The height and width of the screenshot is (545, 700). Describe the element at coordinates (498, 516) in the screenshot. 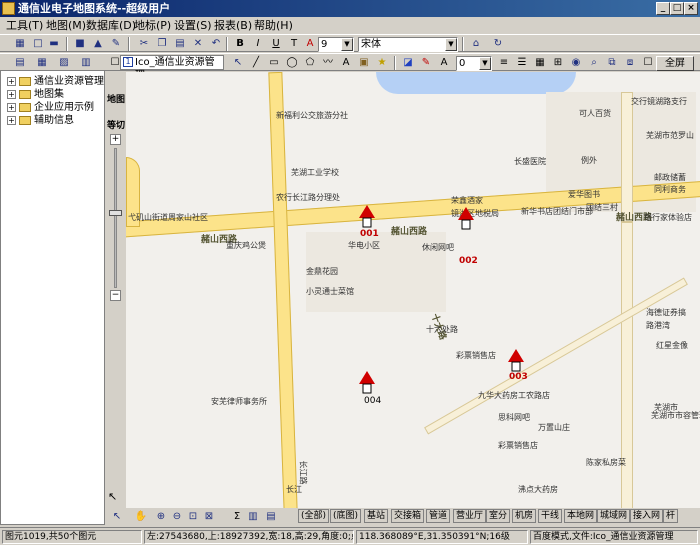

I see `layer-tab-indoor: 室分` at that location.